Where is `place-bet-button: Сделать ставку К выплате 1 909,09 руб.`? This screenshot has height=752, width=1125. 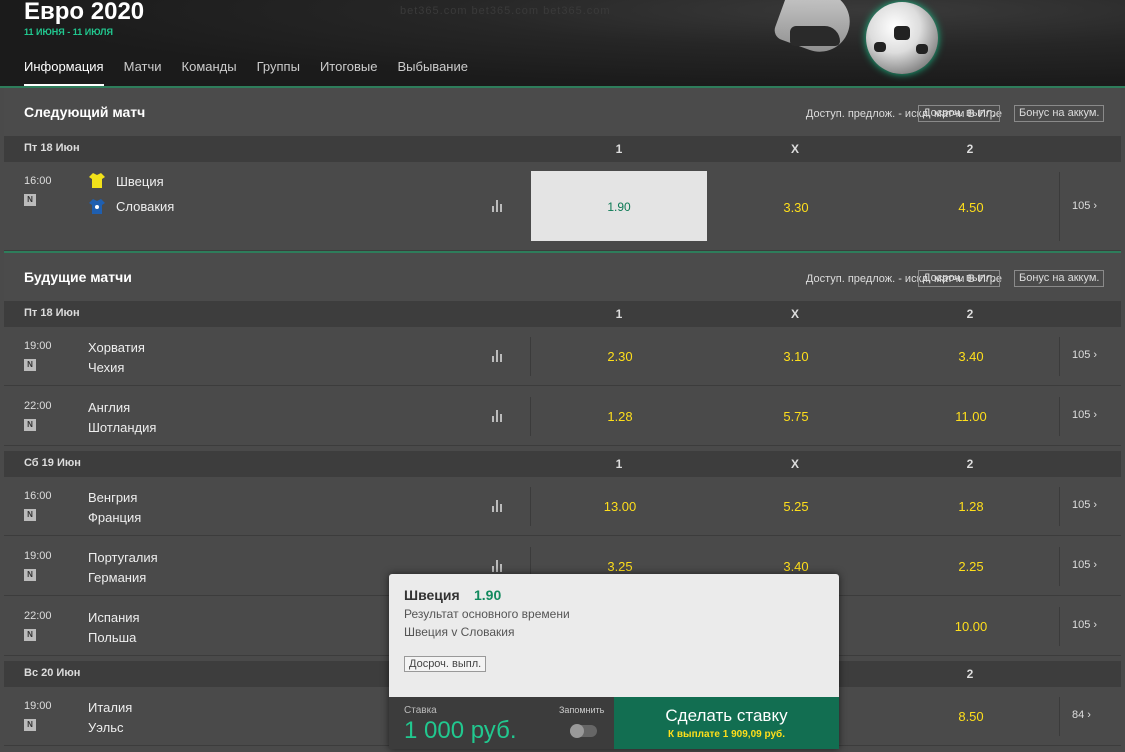 place-bet-button: Сделать ставку К выплате 1 909,09 руб. is located at coordinates (726, 723).